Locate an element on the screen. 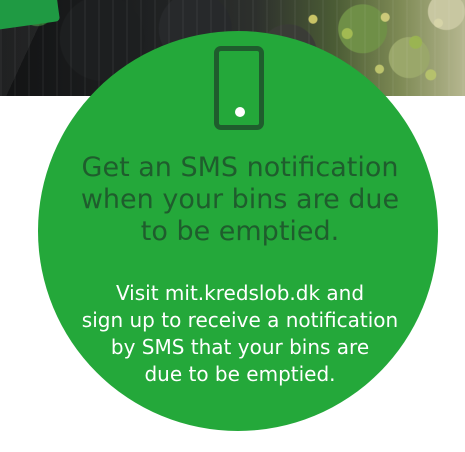  body-line-4: due to be emptied. is located at coordinates (240, 374).